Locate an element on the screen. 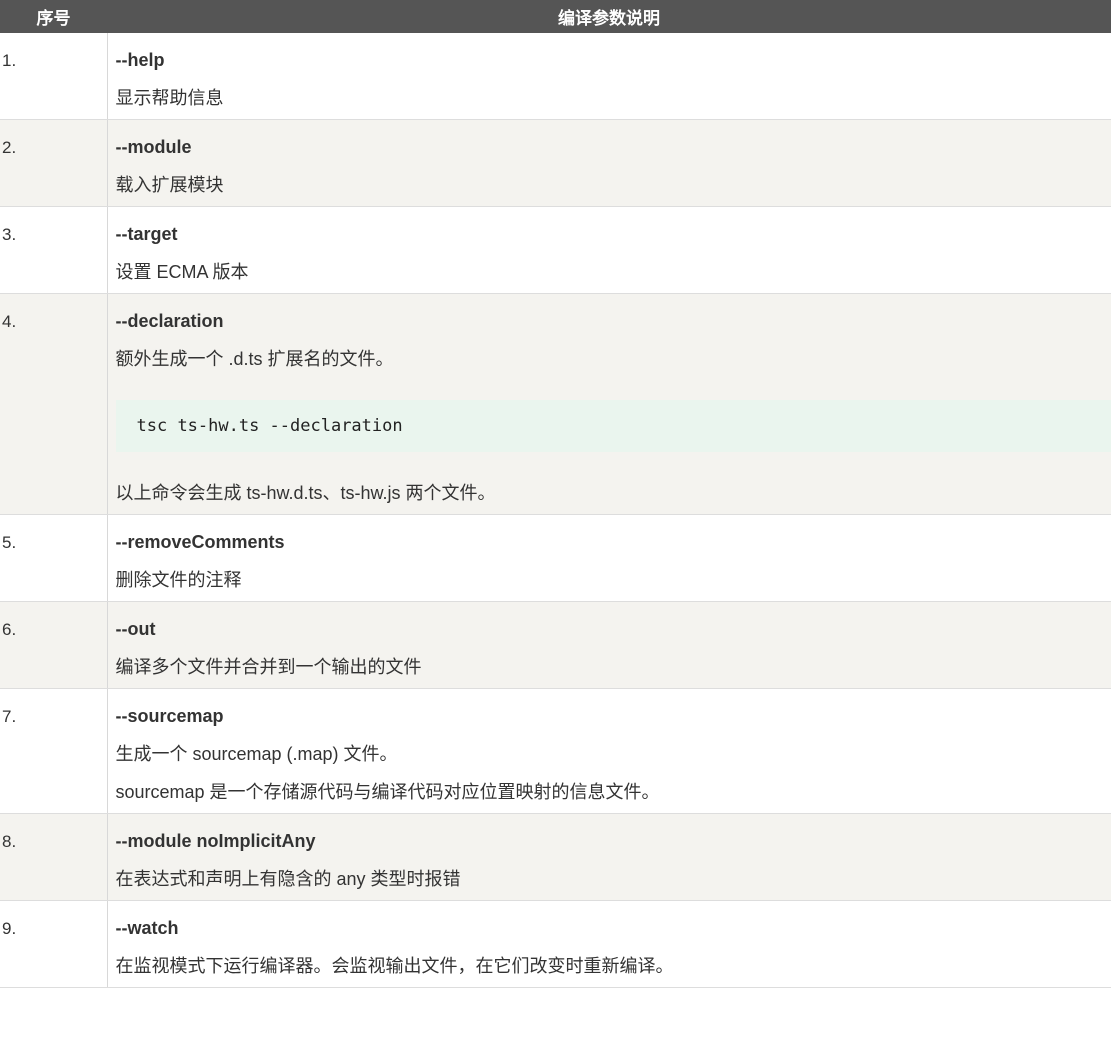  table-row: 2. --module 载入扩展模块 is located at coordinates (555, 163).